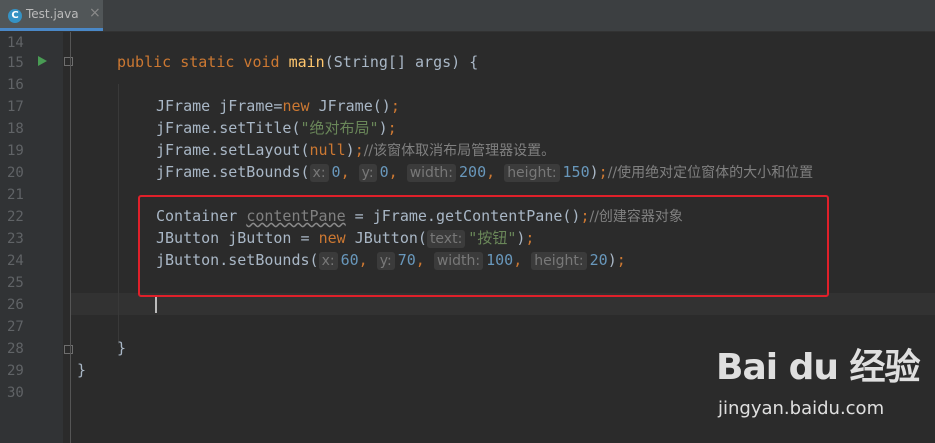 This screenshot has height=443, width=935. Describe the element at coordinates (15, 371) in the screenshot. I see `line-number: 29` at that location.